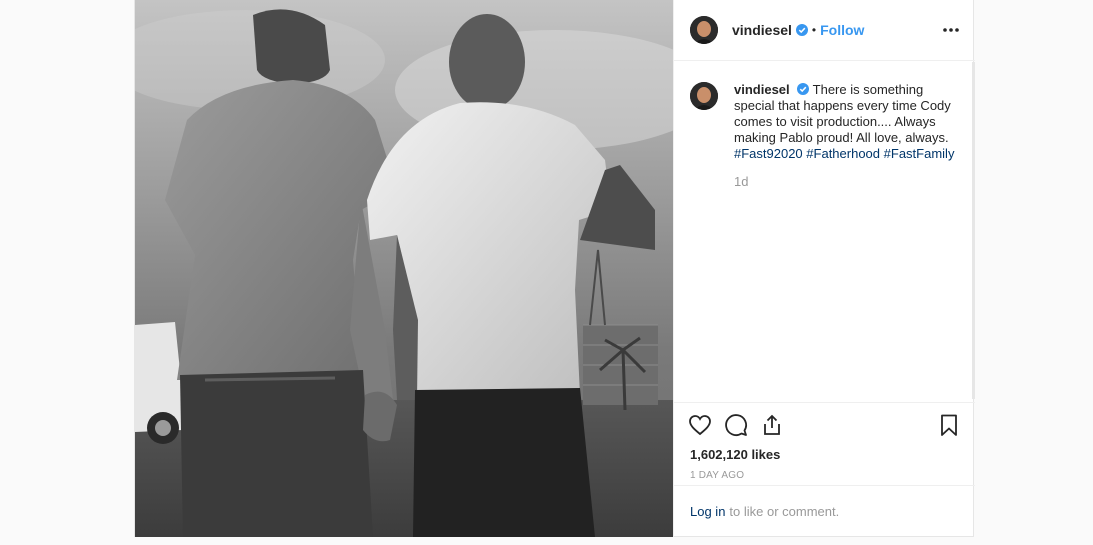 This screenshot has width=1093, height=545. Describe the element at coordinates (700, 425) in the screenshot. I see `heart-icon` at that location.